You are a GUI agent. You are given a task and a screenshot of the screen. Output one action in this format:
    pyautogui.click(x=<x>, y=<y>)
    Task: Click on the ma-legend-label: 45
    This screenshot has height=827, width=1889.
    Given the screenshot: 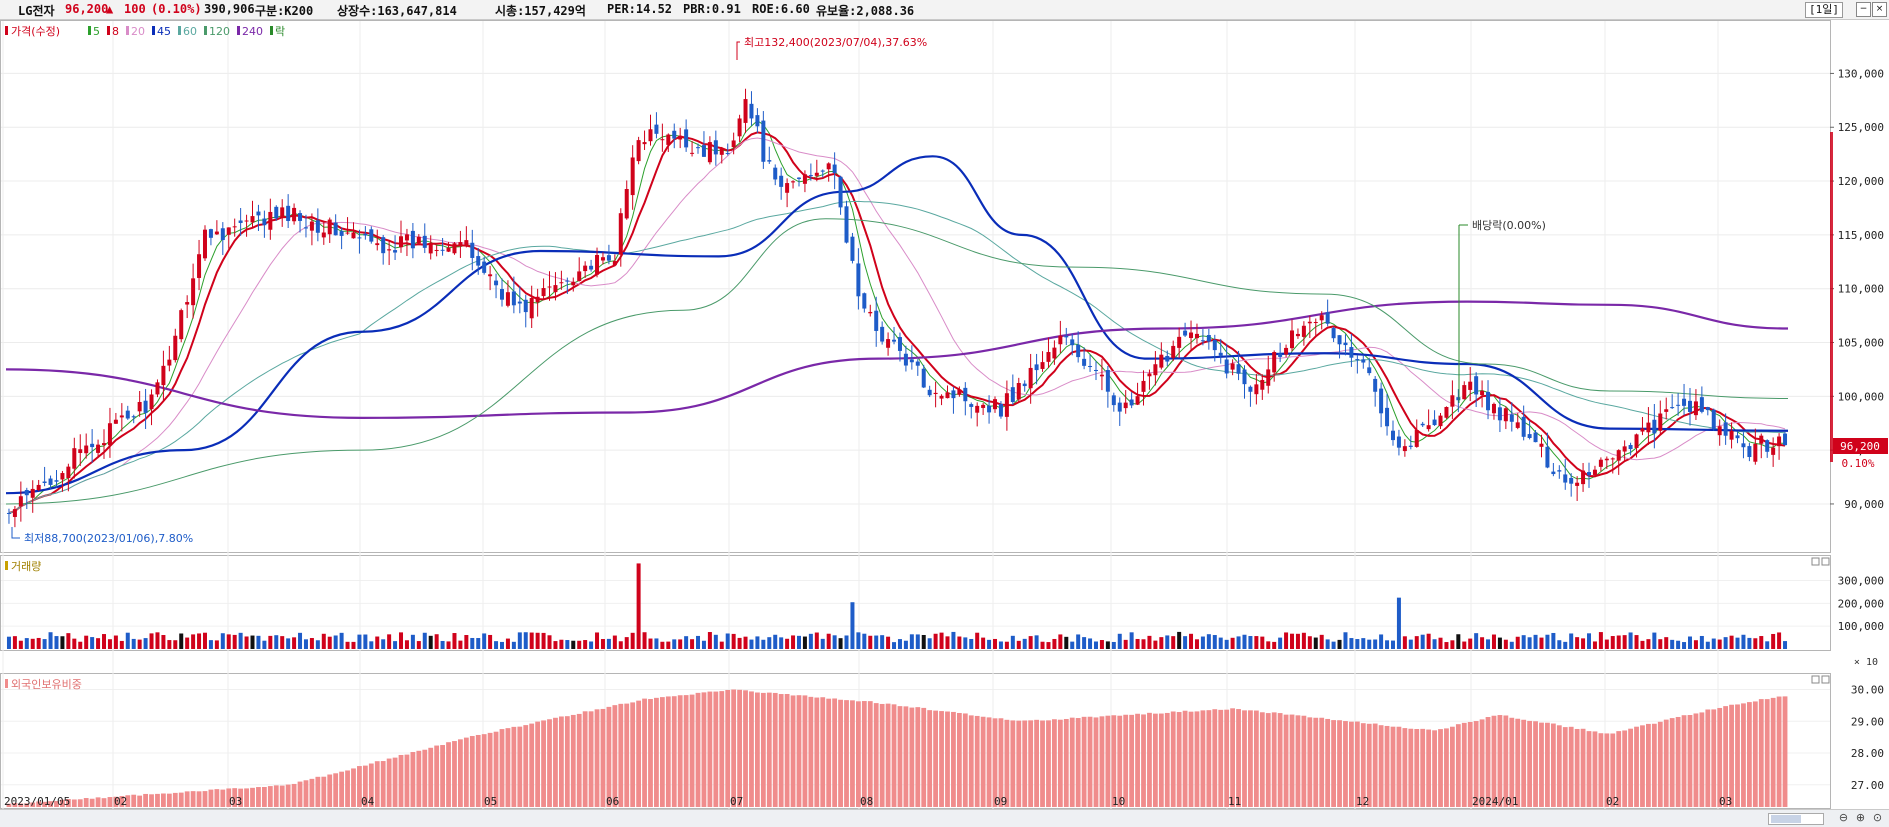 What is the action you would take?
    pyautogui.click(x=164, y=31)
    